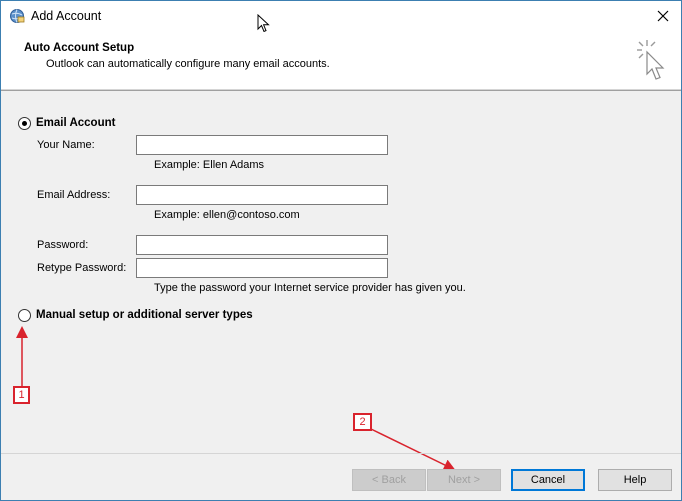  What do you see at coordinates (341, 17) in the screenshot?
I see `title-bar: Add Account` at bounding box center [341, 17].